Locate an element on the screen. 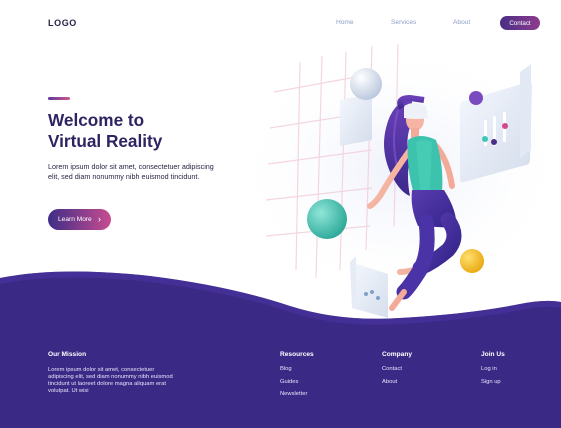 Image resolution: width=561 pixels, height=428 pixels. footer-link-signup: Sign up is located at coordinates (491, 382).